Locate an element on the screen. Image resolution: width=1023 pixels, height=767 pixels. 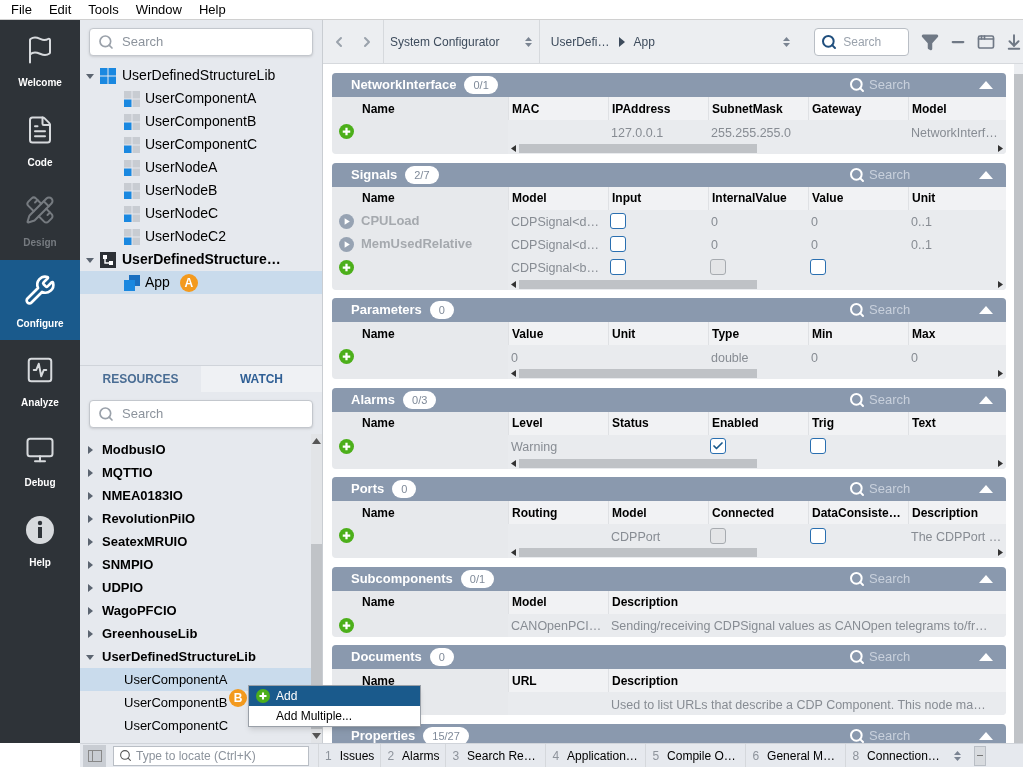
resource-item: UDPIO is located at coordinates (195, 587).